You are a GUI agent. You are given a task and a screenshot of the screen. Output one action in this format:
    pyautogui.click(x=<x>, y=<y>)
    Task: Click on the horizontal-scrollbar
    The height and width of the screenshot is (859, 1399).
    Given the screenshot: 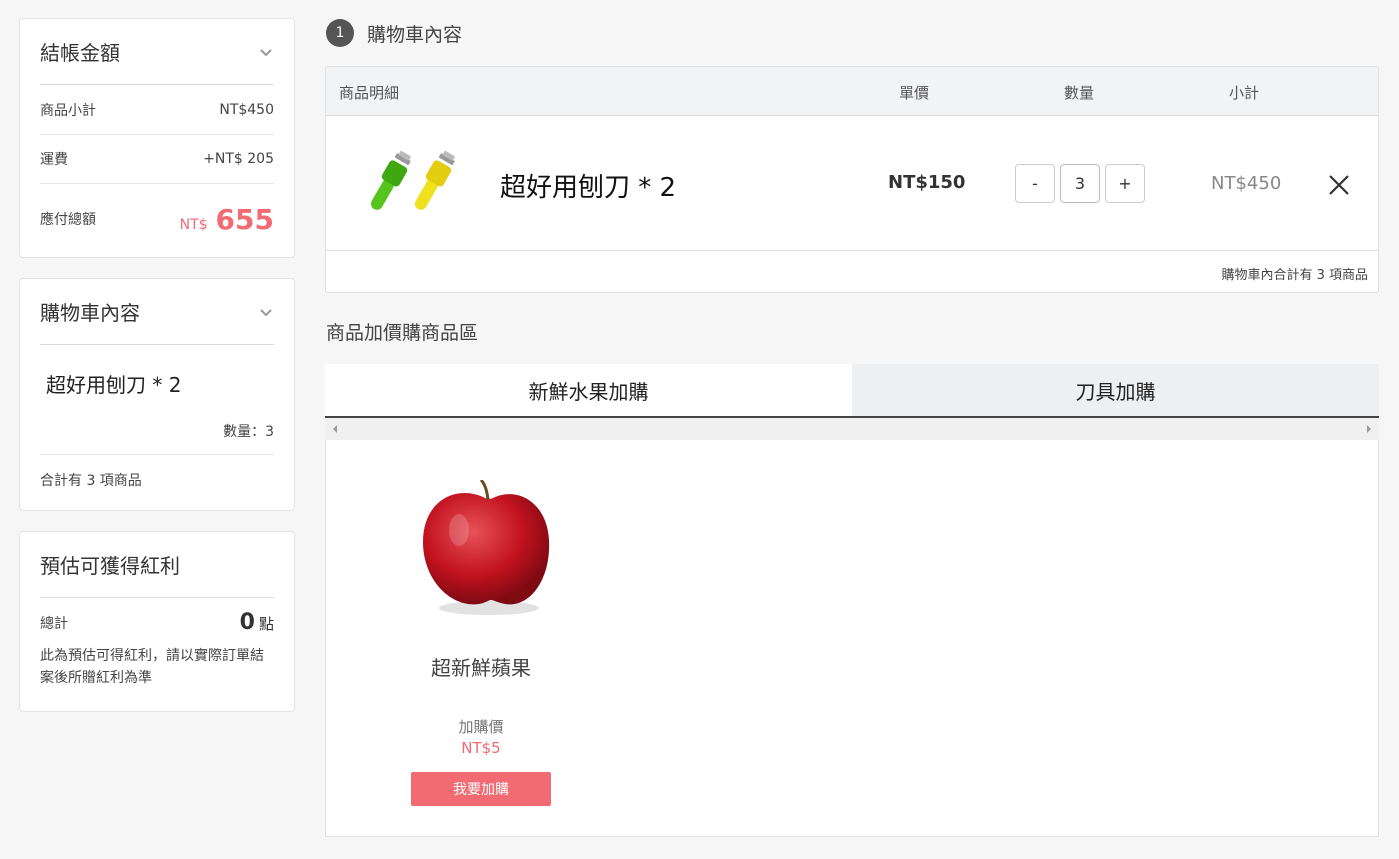 What is the action you would take?
    pyautogui.click(x=852, y=429)
    